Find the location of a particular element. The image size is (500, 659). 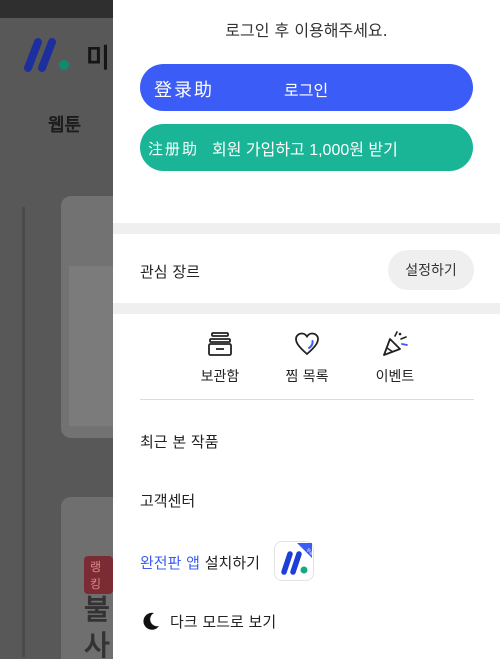

login-hint: 로그인 후 이용해주세요. is located at coordinates (306, 30).